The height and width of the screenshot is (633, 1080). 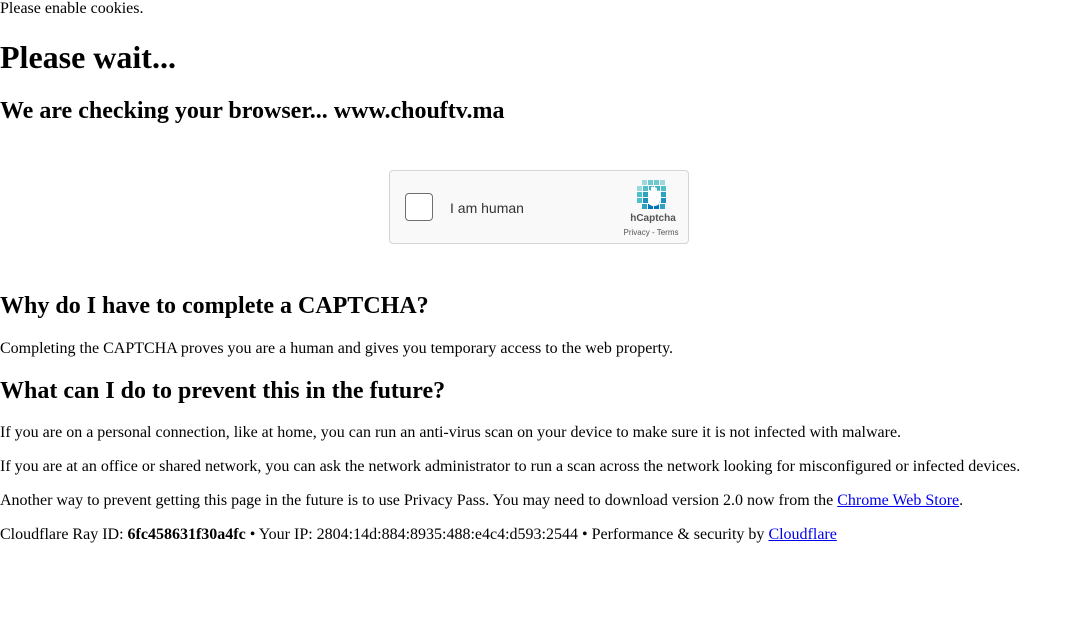 I want to click on chrome-web-store-link: Chrome Web Store, so click(x=898, y=500).